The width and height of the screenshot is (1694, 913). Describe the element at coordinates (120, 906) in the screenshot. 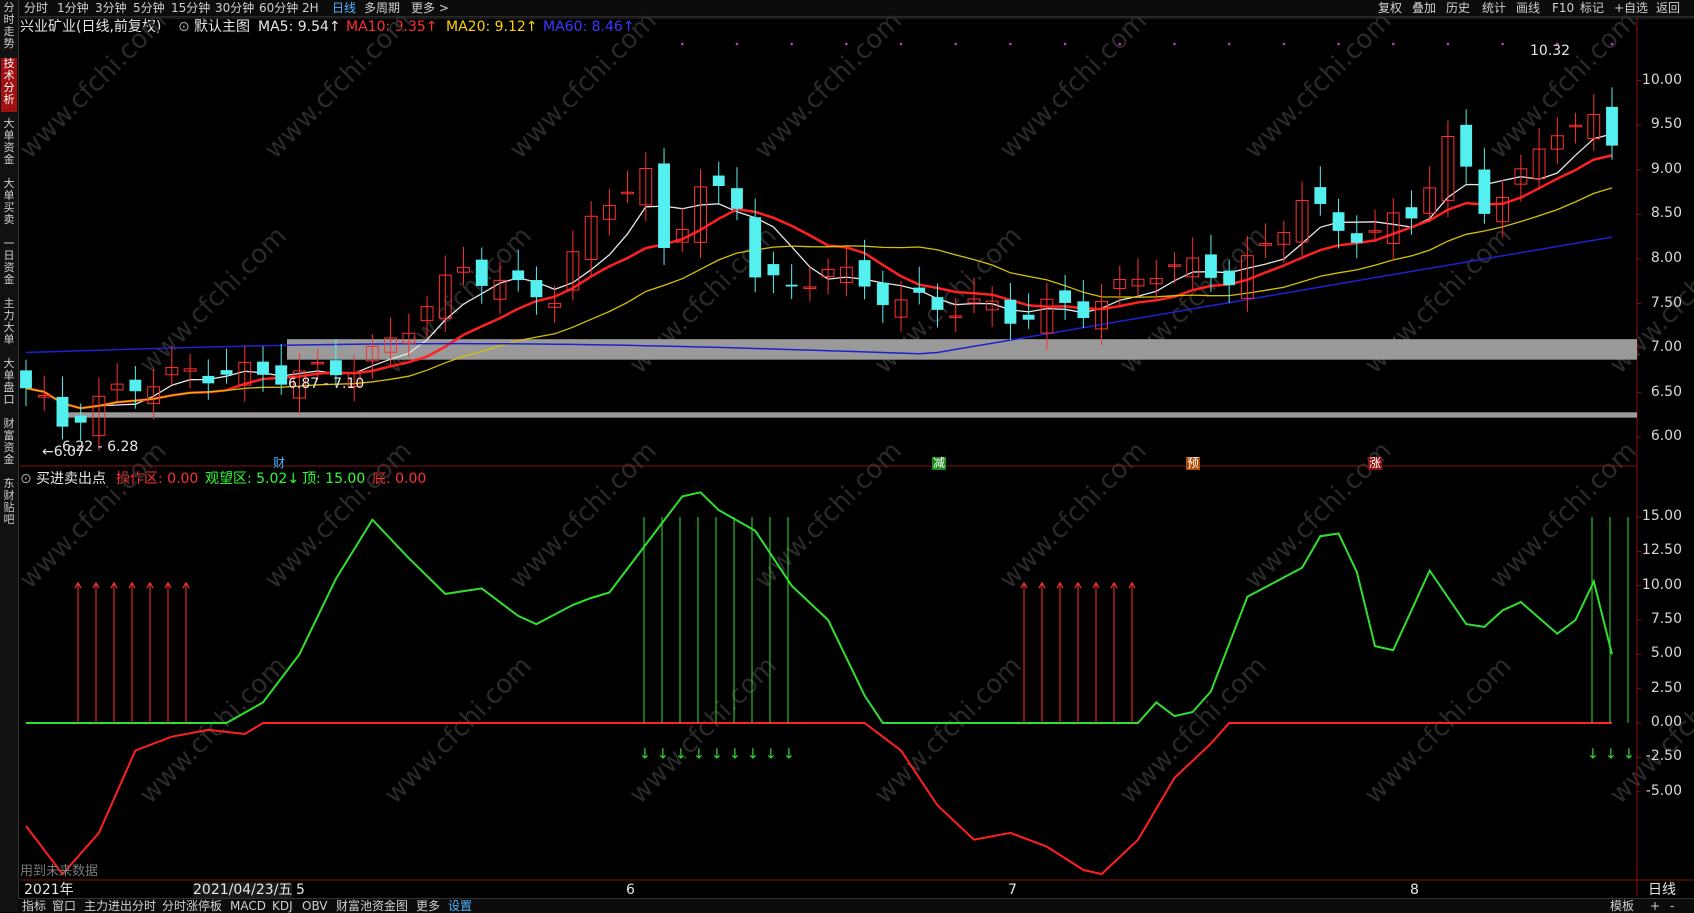

I see `bottom-tab-main-force-intraday: 主力进出分时` at that location.